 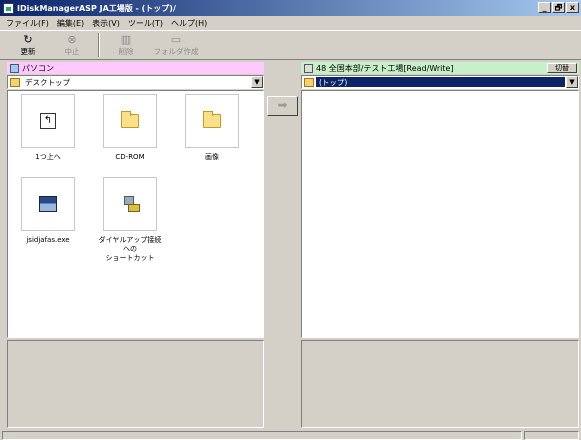 What do you see at coordinates (130, 157) in the screenshot?
I see `item-label: CD-ROM` at bounding box center [130, 157].